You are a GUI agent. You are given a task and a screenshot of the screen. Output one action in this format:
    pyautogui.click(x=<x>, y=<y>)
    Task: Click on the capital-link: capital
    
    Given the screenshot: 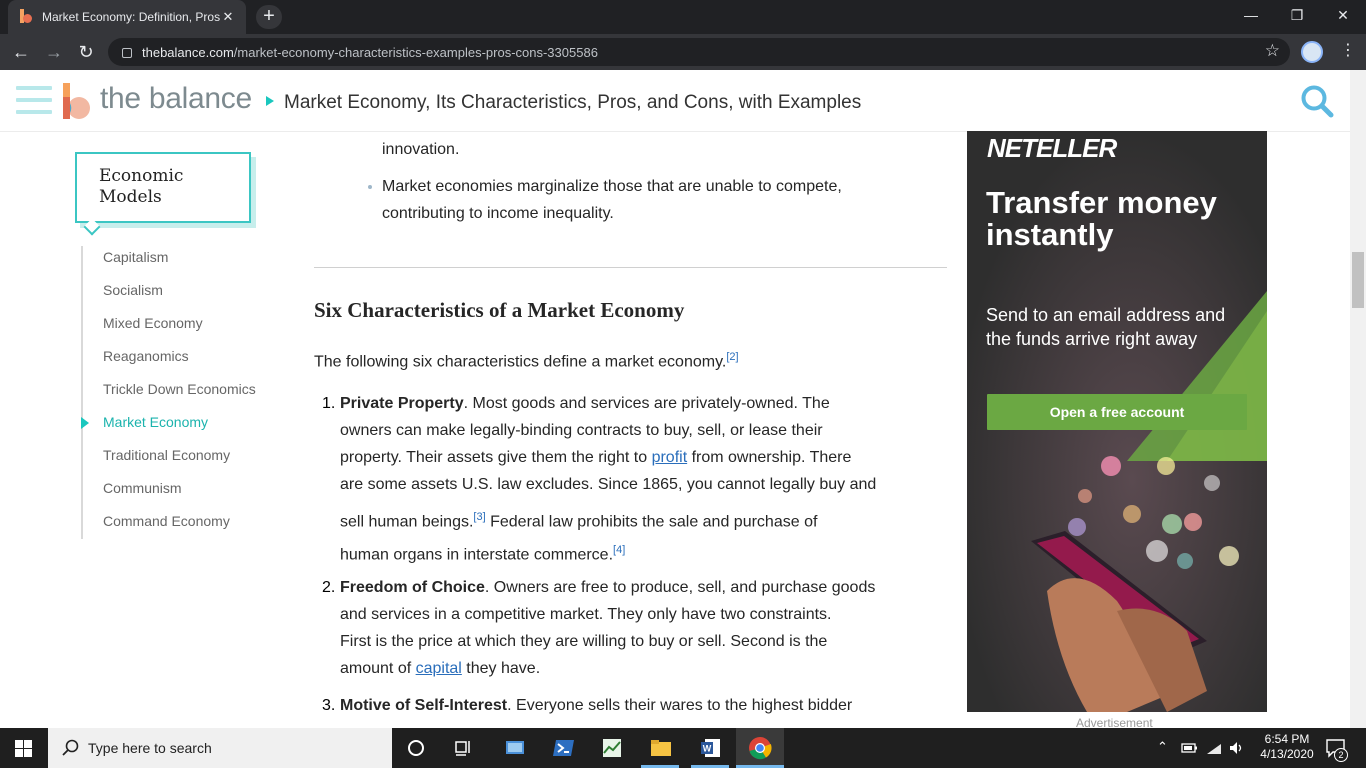 What is the action you would take?
    pyautogui.click(x=439, y=668)
    